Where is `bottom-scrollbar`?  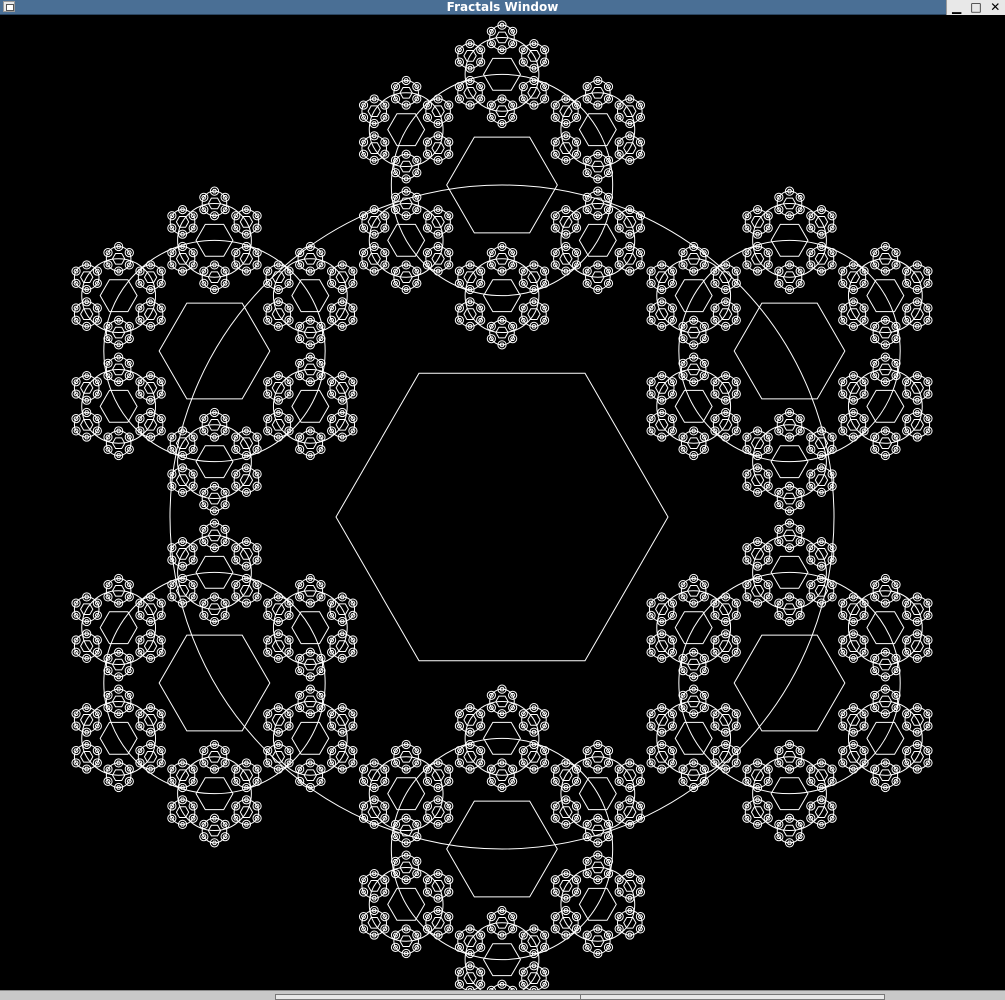
bottom-scrollbar is located at coordinates (502, 995).